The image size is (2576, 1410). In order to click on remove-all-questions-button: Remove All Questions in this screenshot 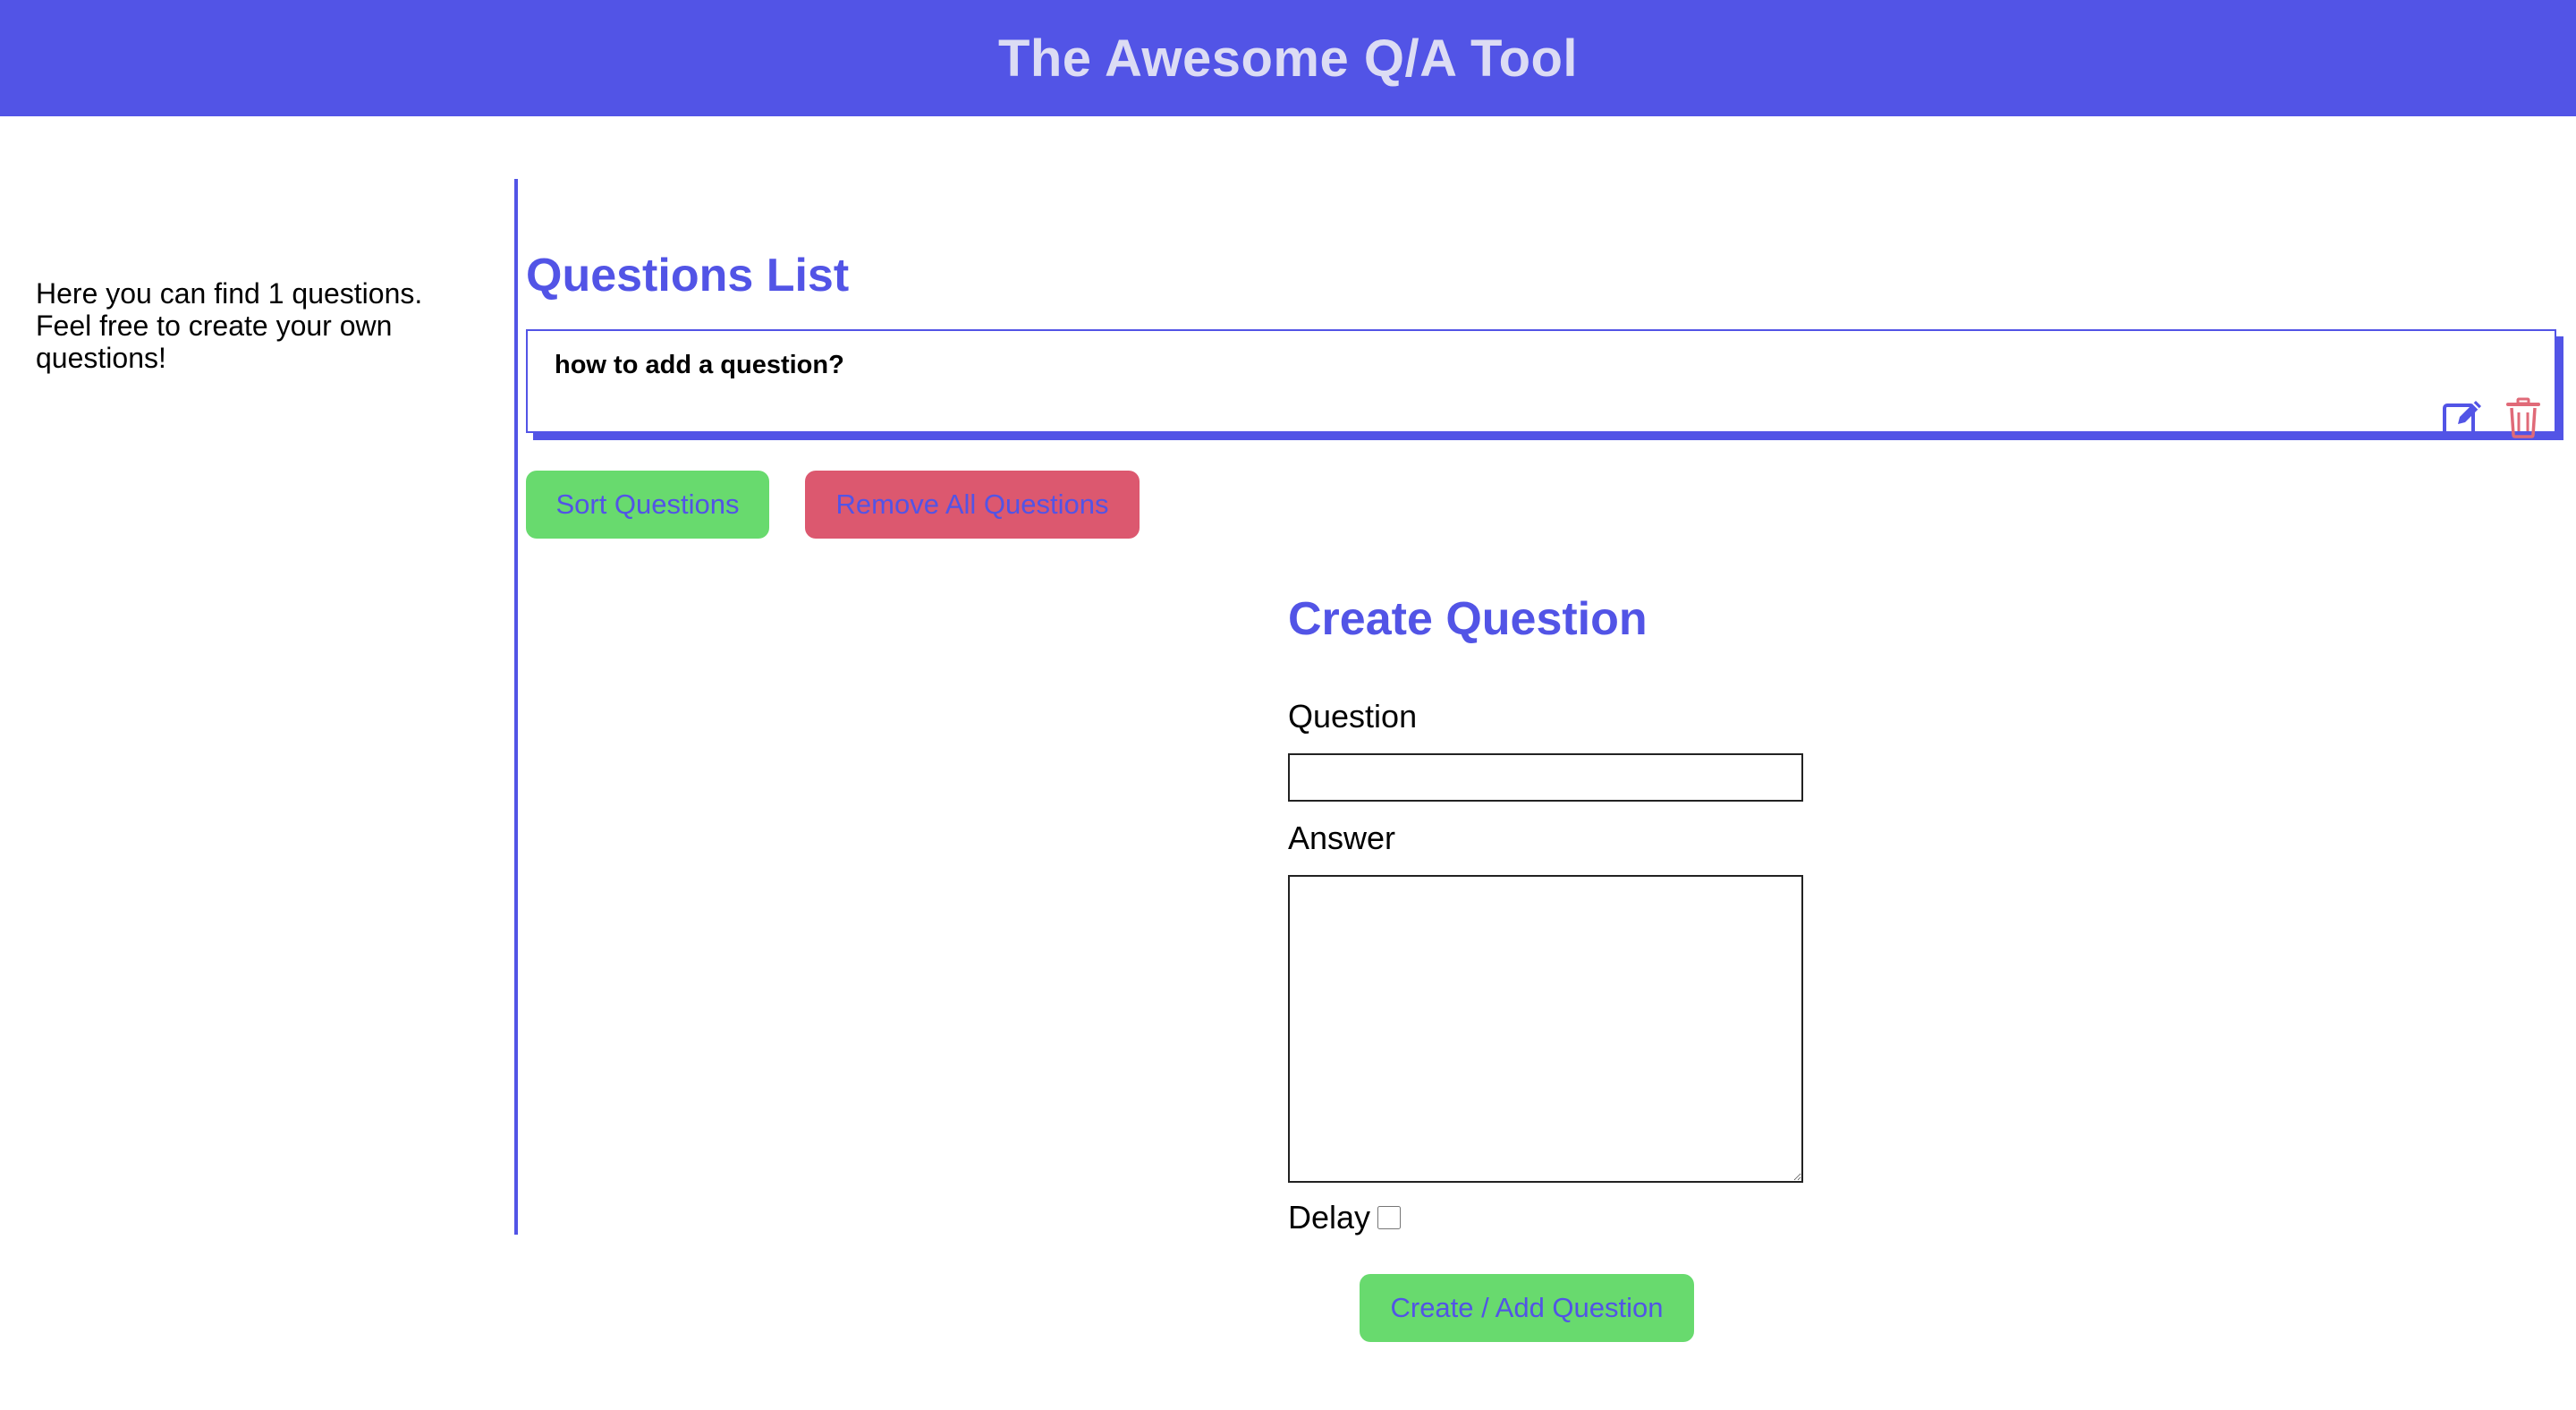, I will do `click(972, 505)`.